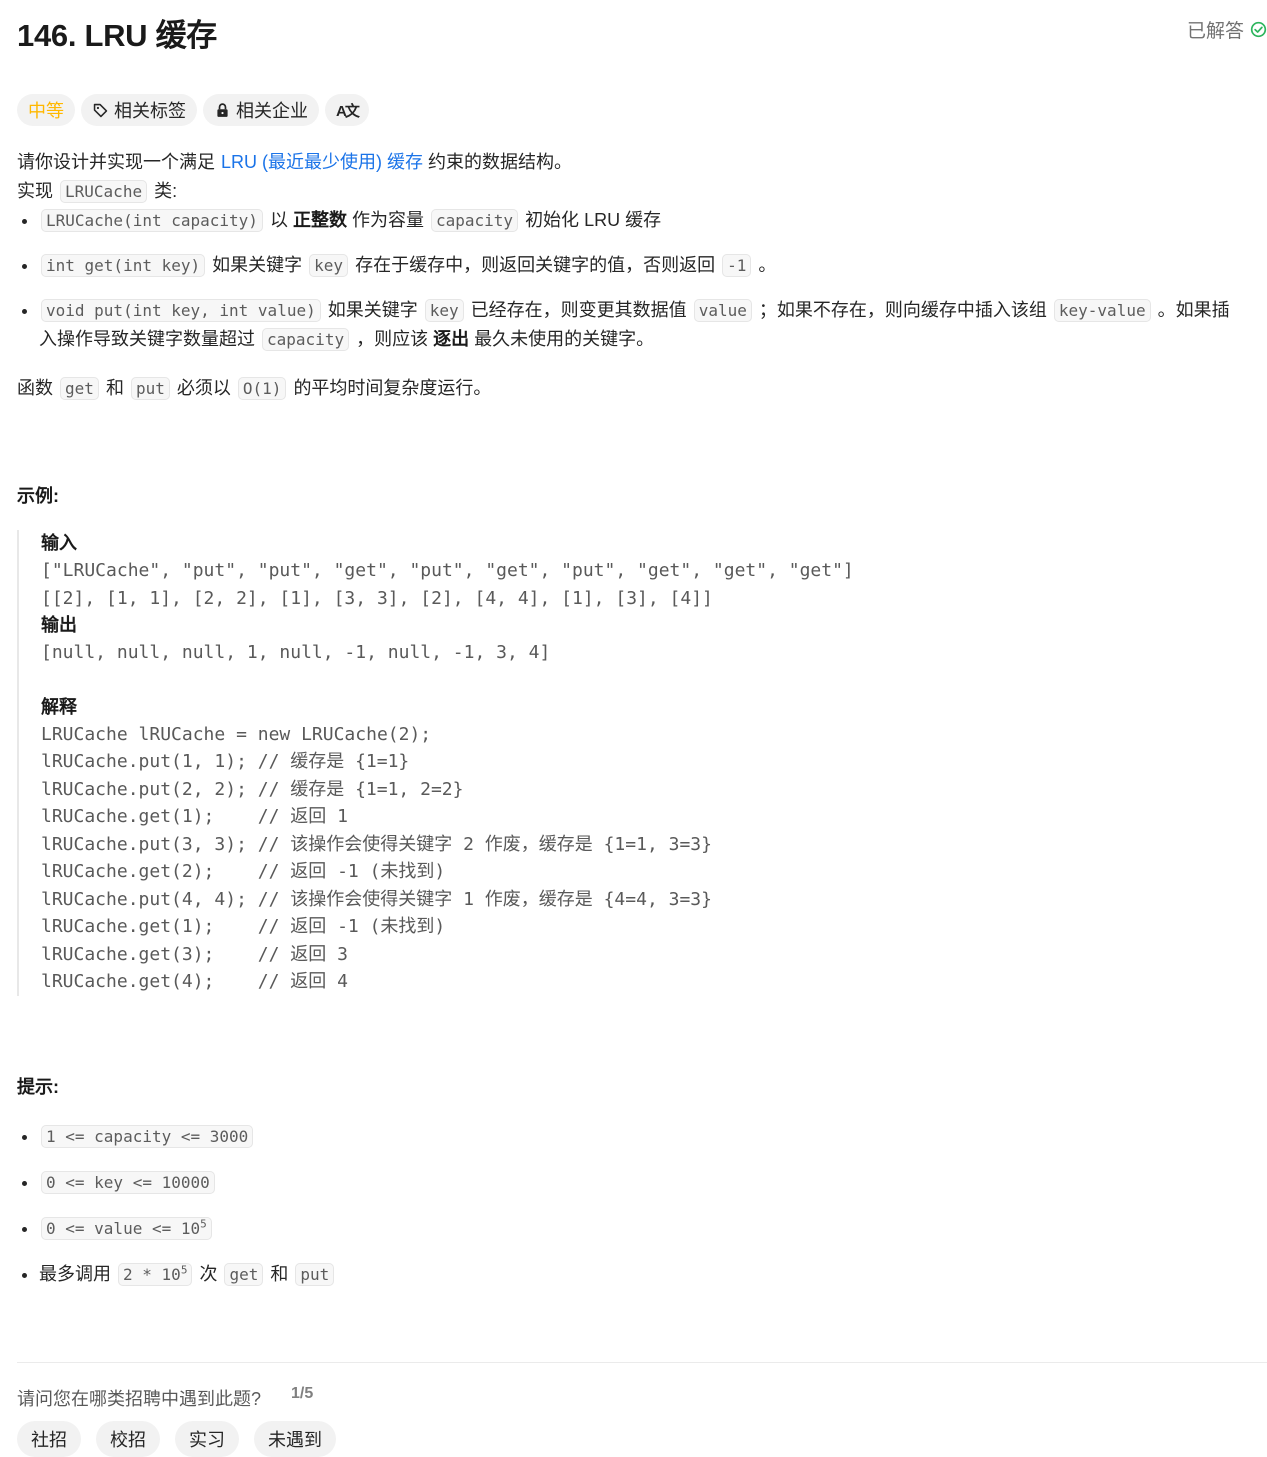 This screenshot has height=1457, width=1267. Describe the element at coordinates (194, 981) in the screenshot. I see `explain-line: lRUCache.get(4); // 返回 4` at that location.